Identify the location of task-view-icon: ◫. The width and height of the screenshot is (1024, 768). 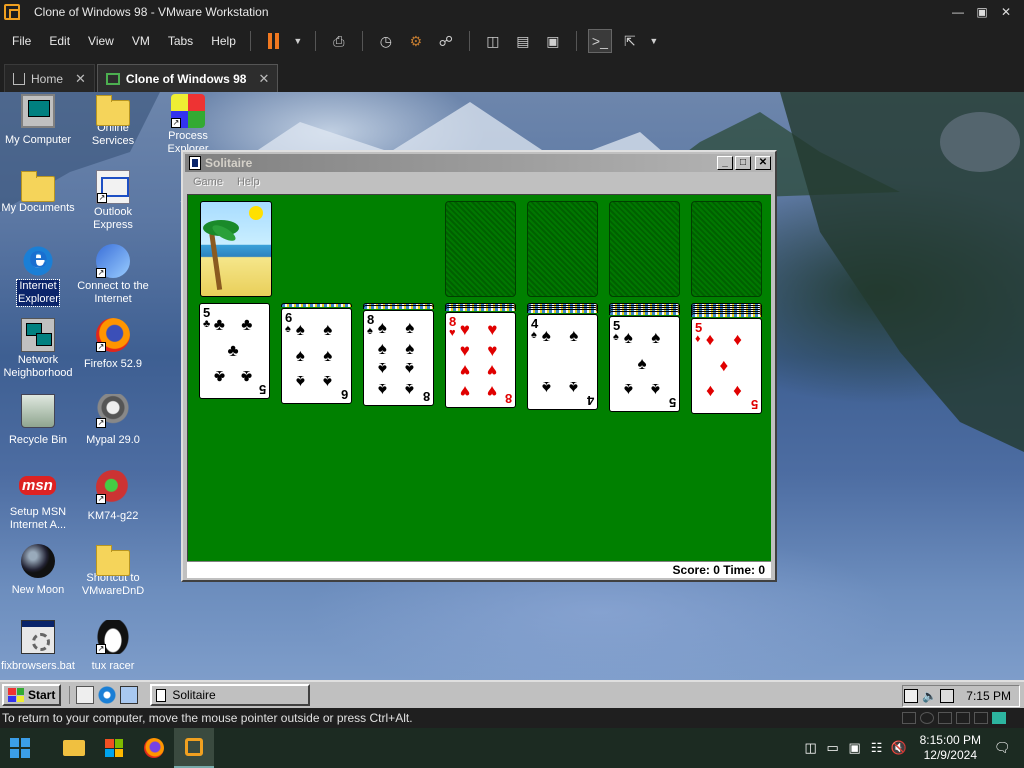
(811, 748).